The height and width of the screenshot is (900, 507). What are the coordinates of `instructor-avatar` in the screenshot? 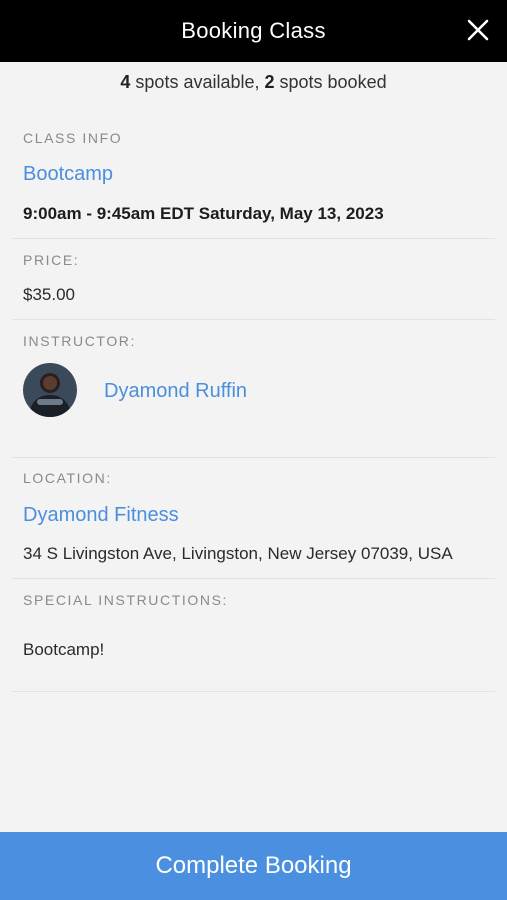 It's located at (50, 390).